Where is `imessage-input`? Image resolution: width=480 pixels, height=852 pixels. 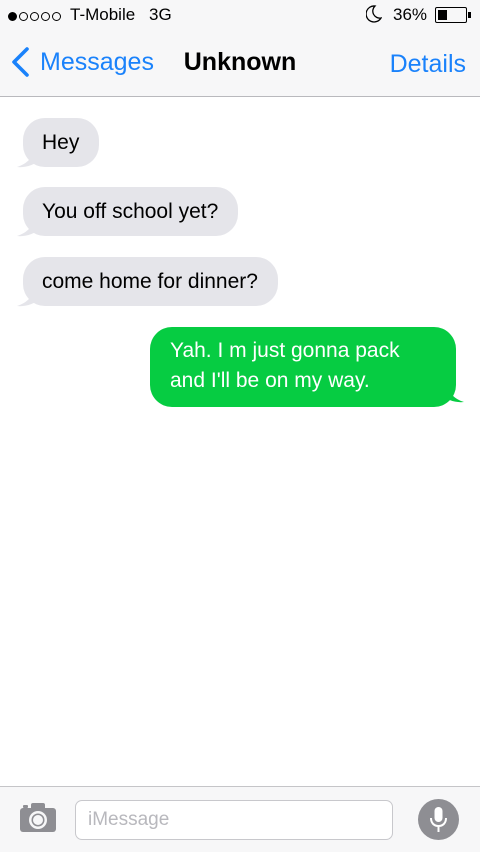 imessage-input is located at coordinates (234, 820).